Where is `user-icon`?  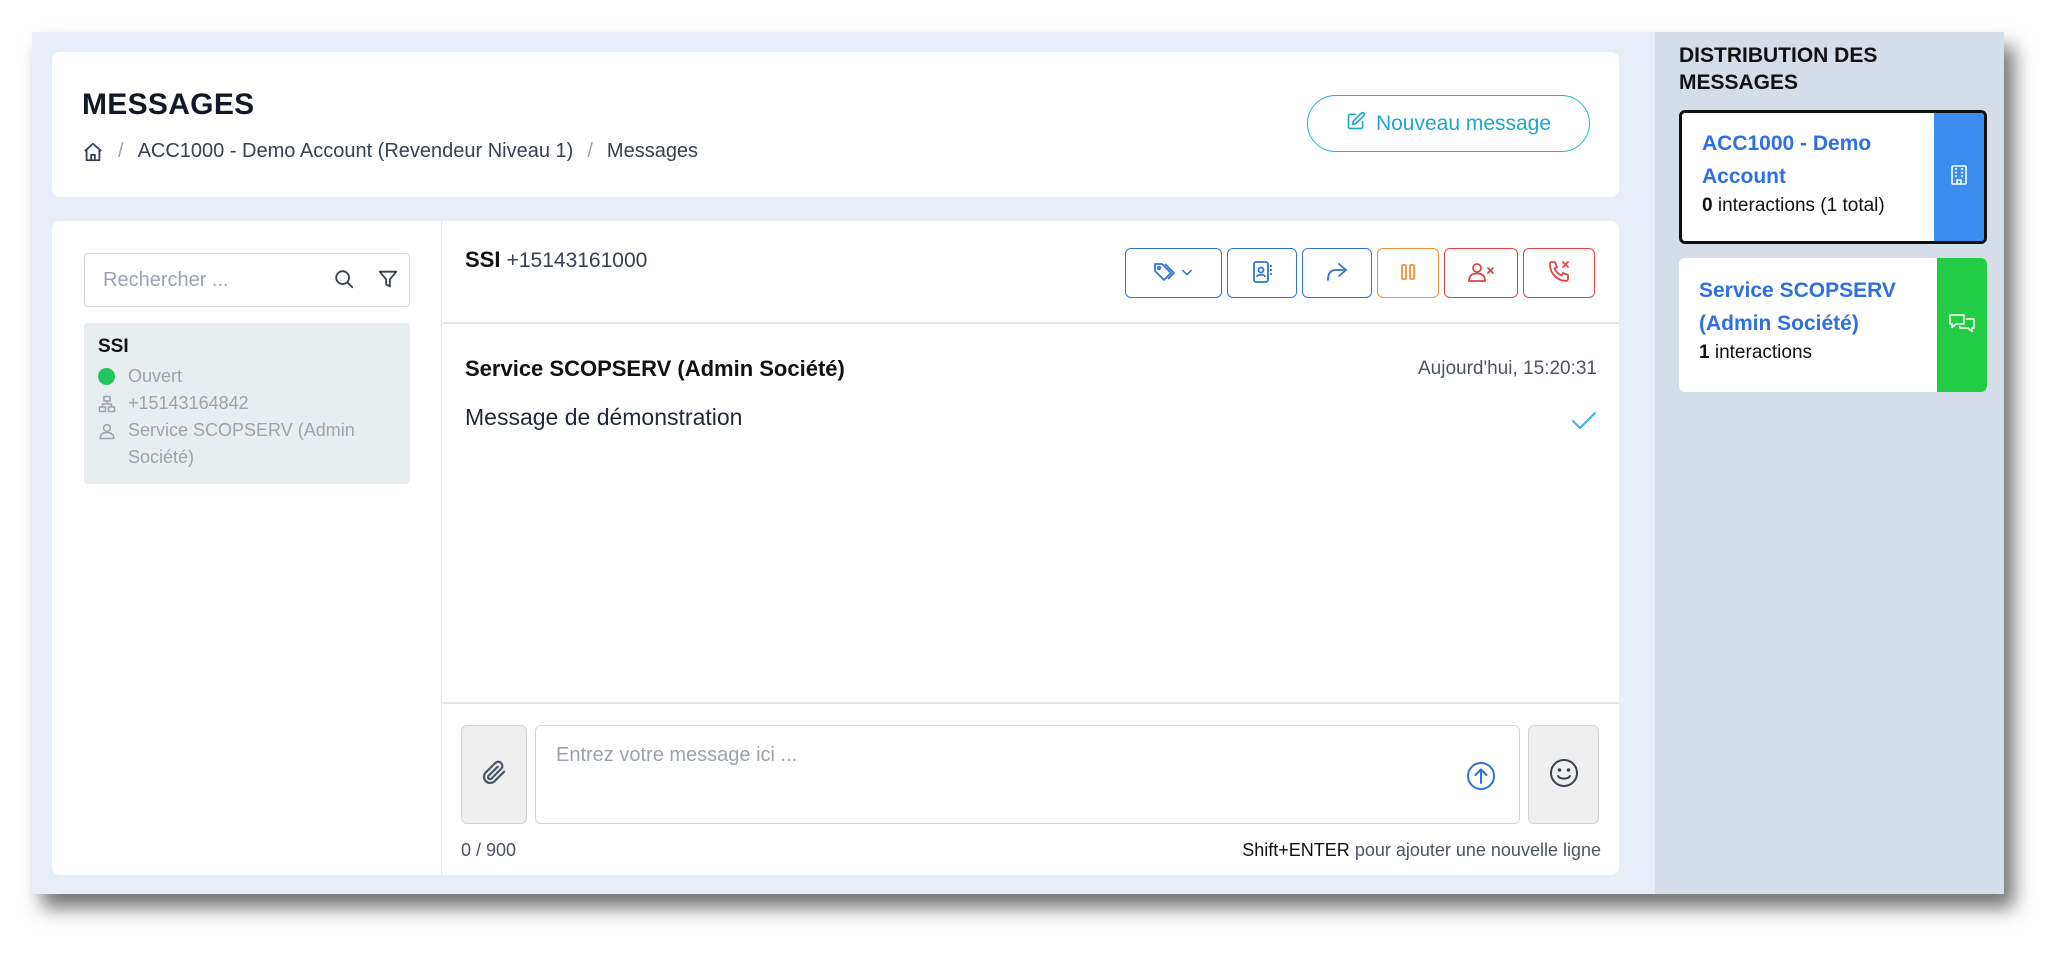 user-icon is located at coordinates (113, 430).